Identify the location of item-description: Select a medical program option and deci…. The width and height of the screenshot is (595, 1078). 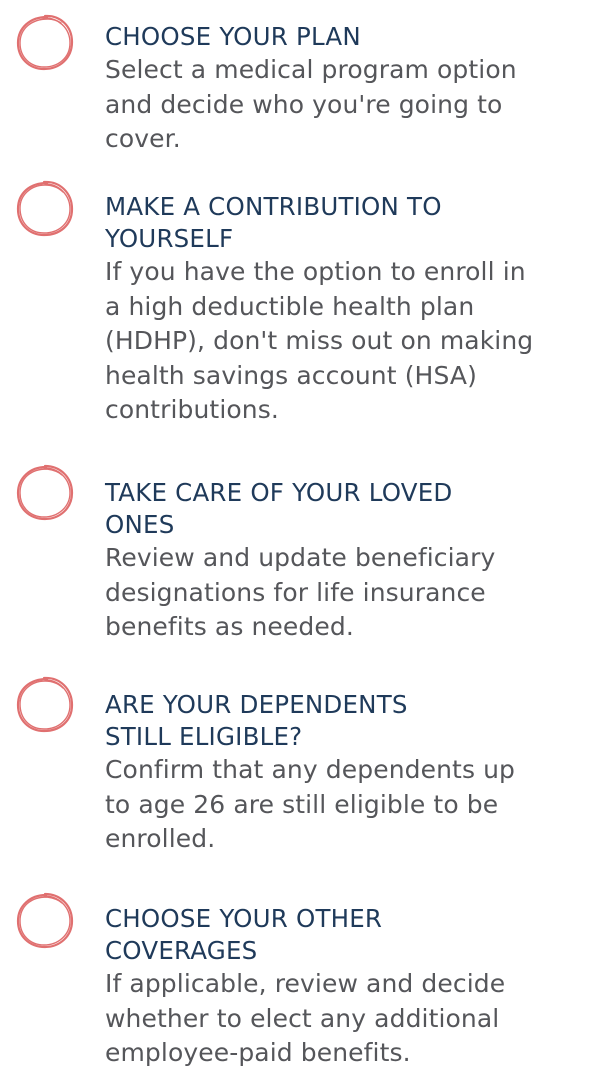
(311, 104).